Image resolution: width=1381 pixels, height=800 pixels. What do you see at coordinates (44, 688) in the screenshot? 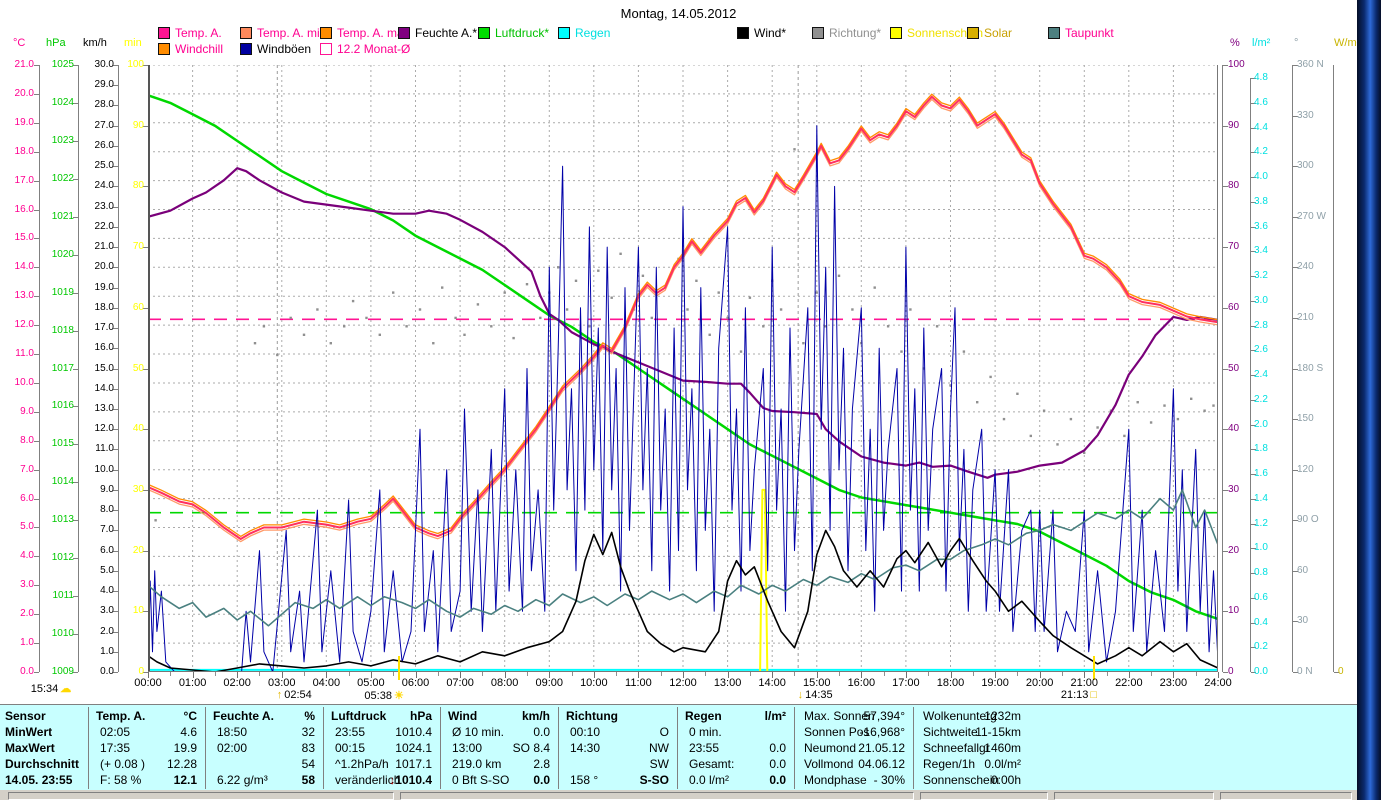
I see `annotation-time: 15:34` at bounding box center [44, 688].